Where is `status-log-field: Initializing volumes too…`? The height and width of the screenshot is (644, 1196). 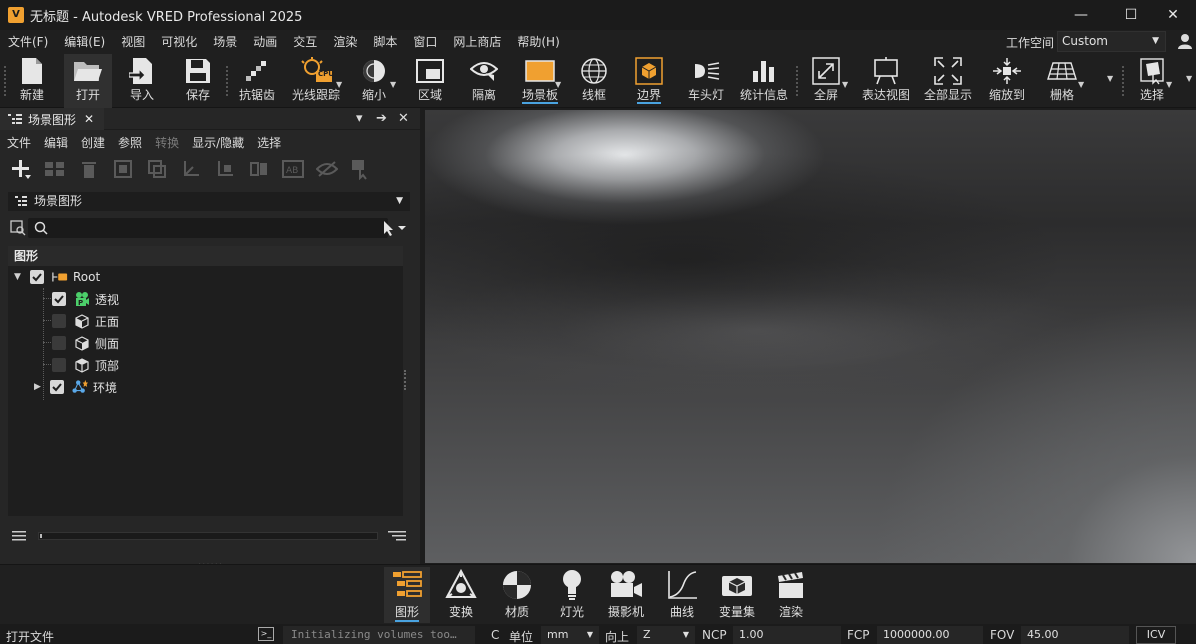
status-log-field: Initializing volumes too… is located at coordinates (379, 635).